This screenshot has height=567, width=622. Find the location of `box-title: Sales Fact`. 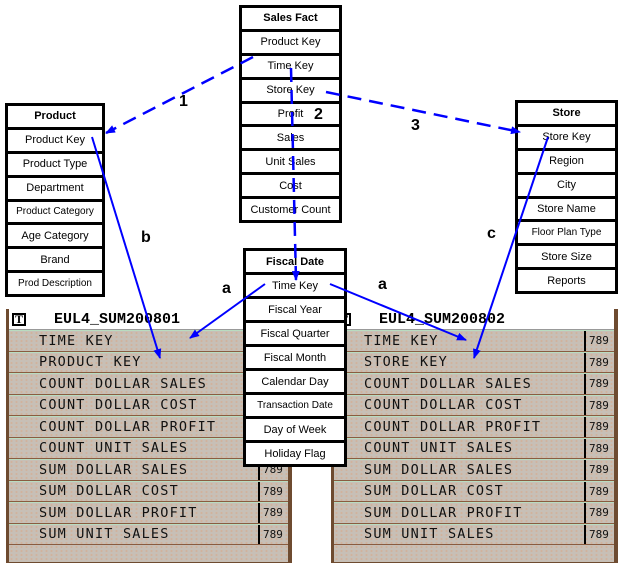

box-title: Sales Fact is located at coordinates (290, 18).